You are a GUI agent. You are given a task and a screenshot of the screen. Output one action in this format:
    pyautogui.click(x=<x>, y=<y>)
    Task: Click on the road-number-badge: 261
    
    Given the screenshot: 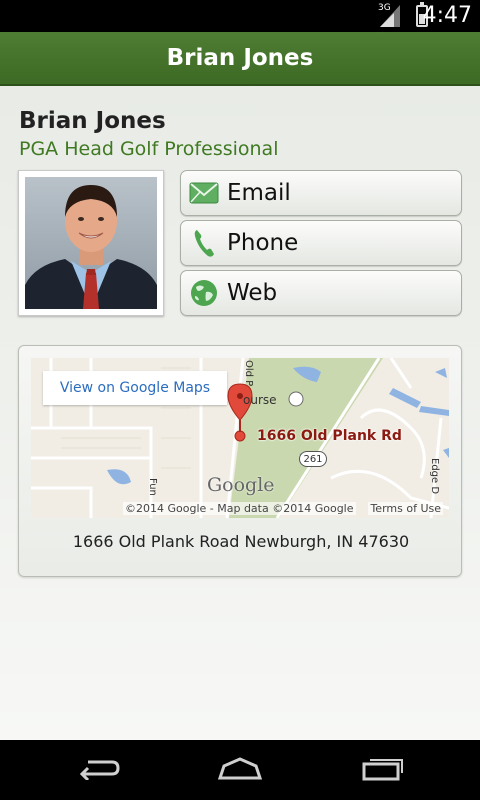 What is the action you would take?
    pyautogui.click(x=313, y=459)
    